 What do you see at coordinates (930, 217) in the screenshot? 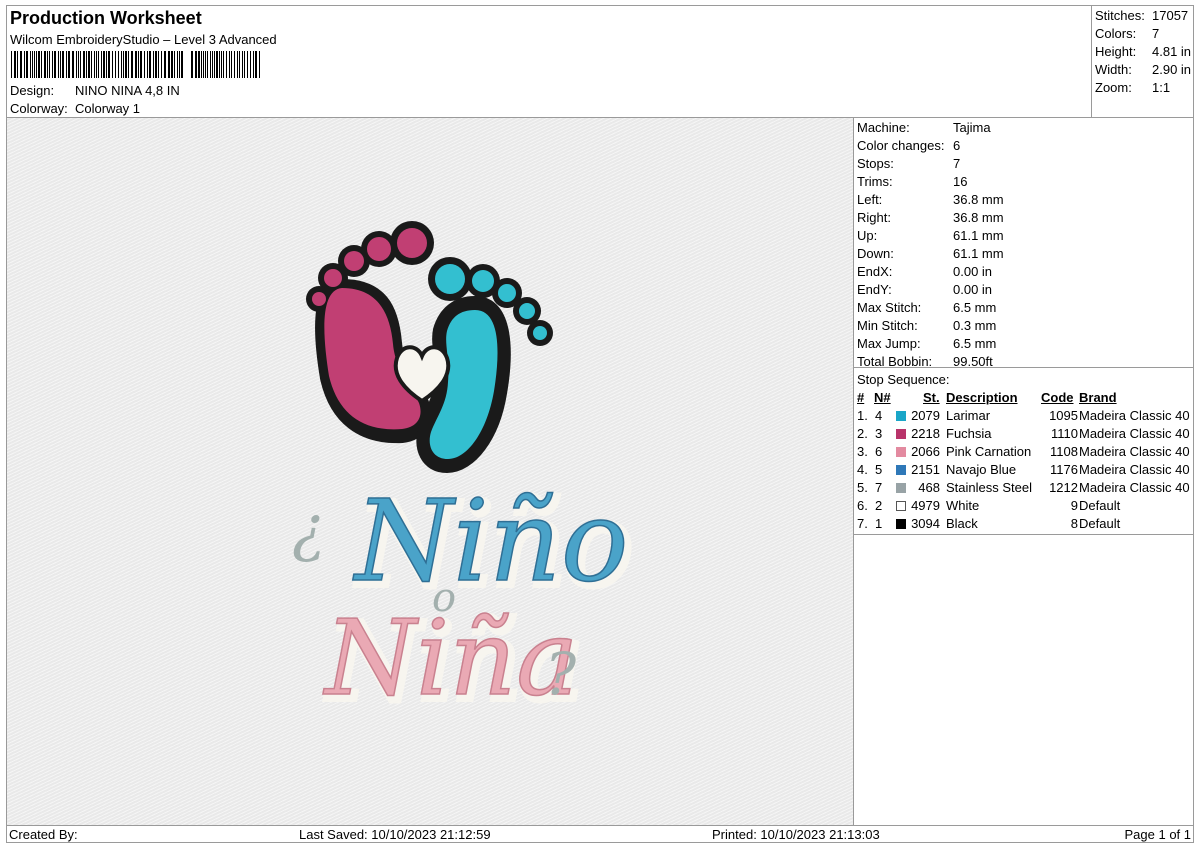
I see `prop-right: Right: 36.8 mm` at bounding box center [930, 217].